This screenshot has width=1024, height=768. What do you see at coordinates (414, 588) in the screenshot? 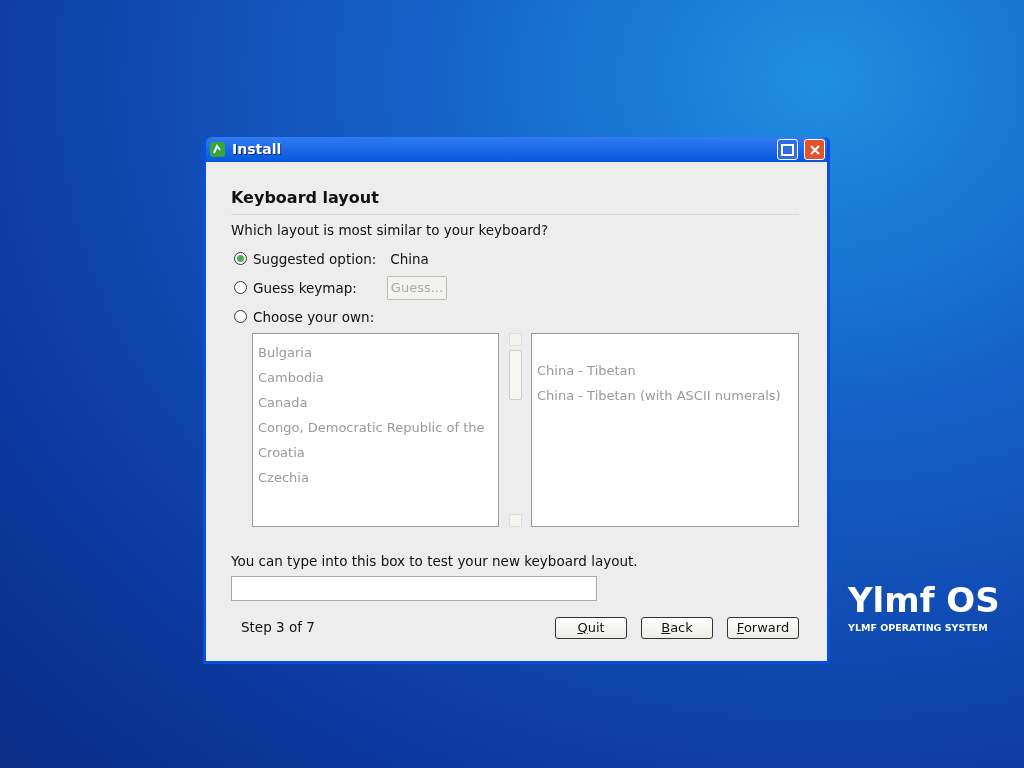
I see `test-input-field` at bounding box center [414, 588].